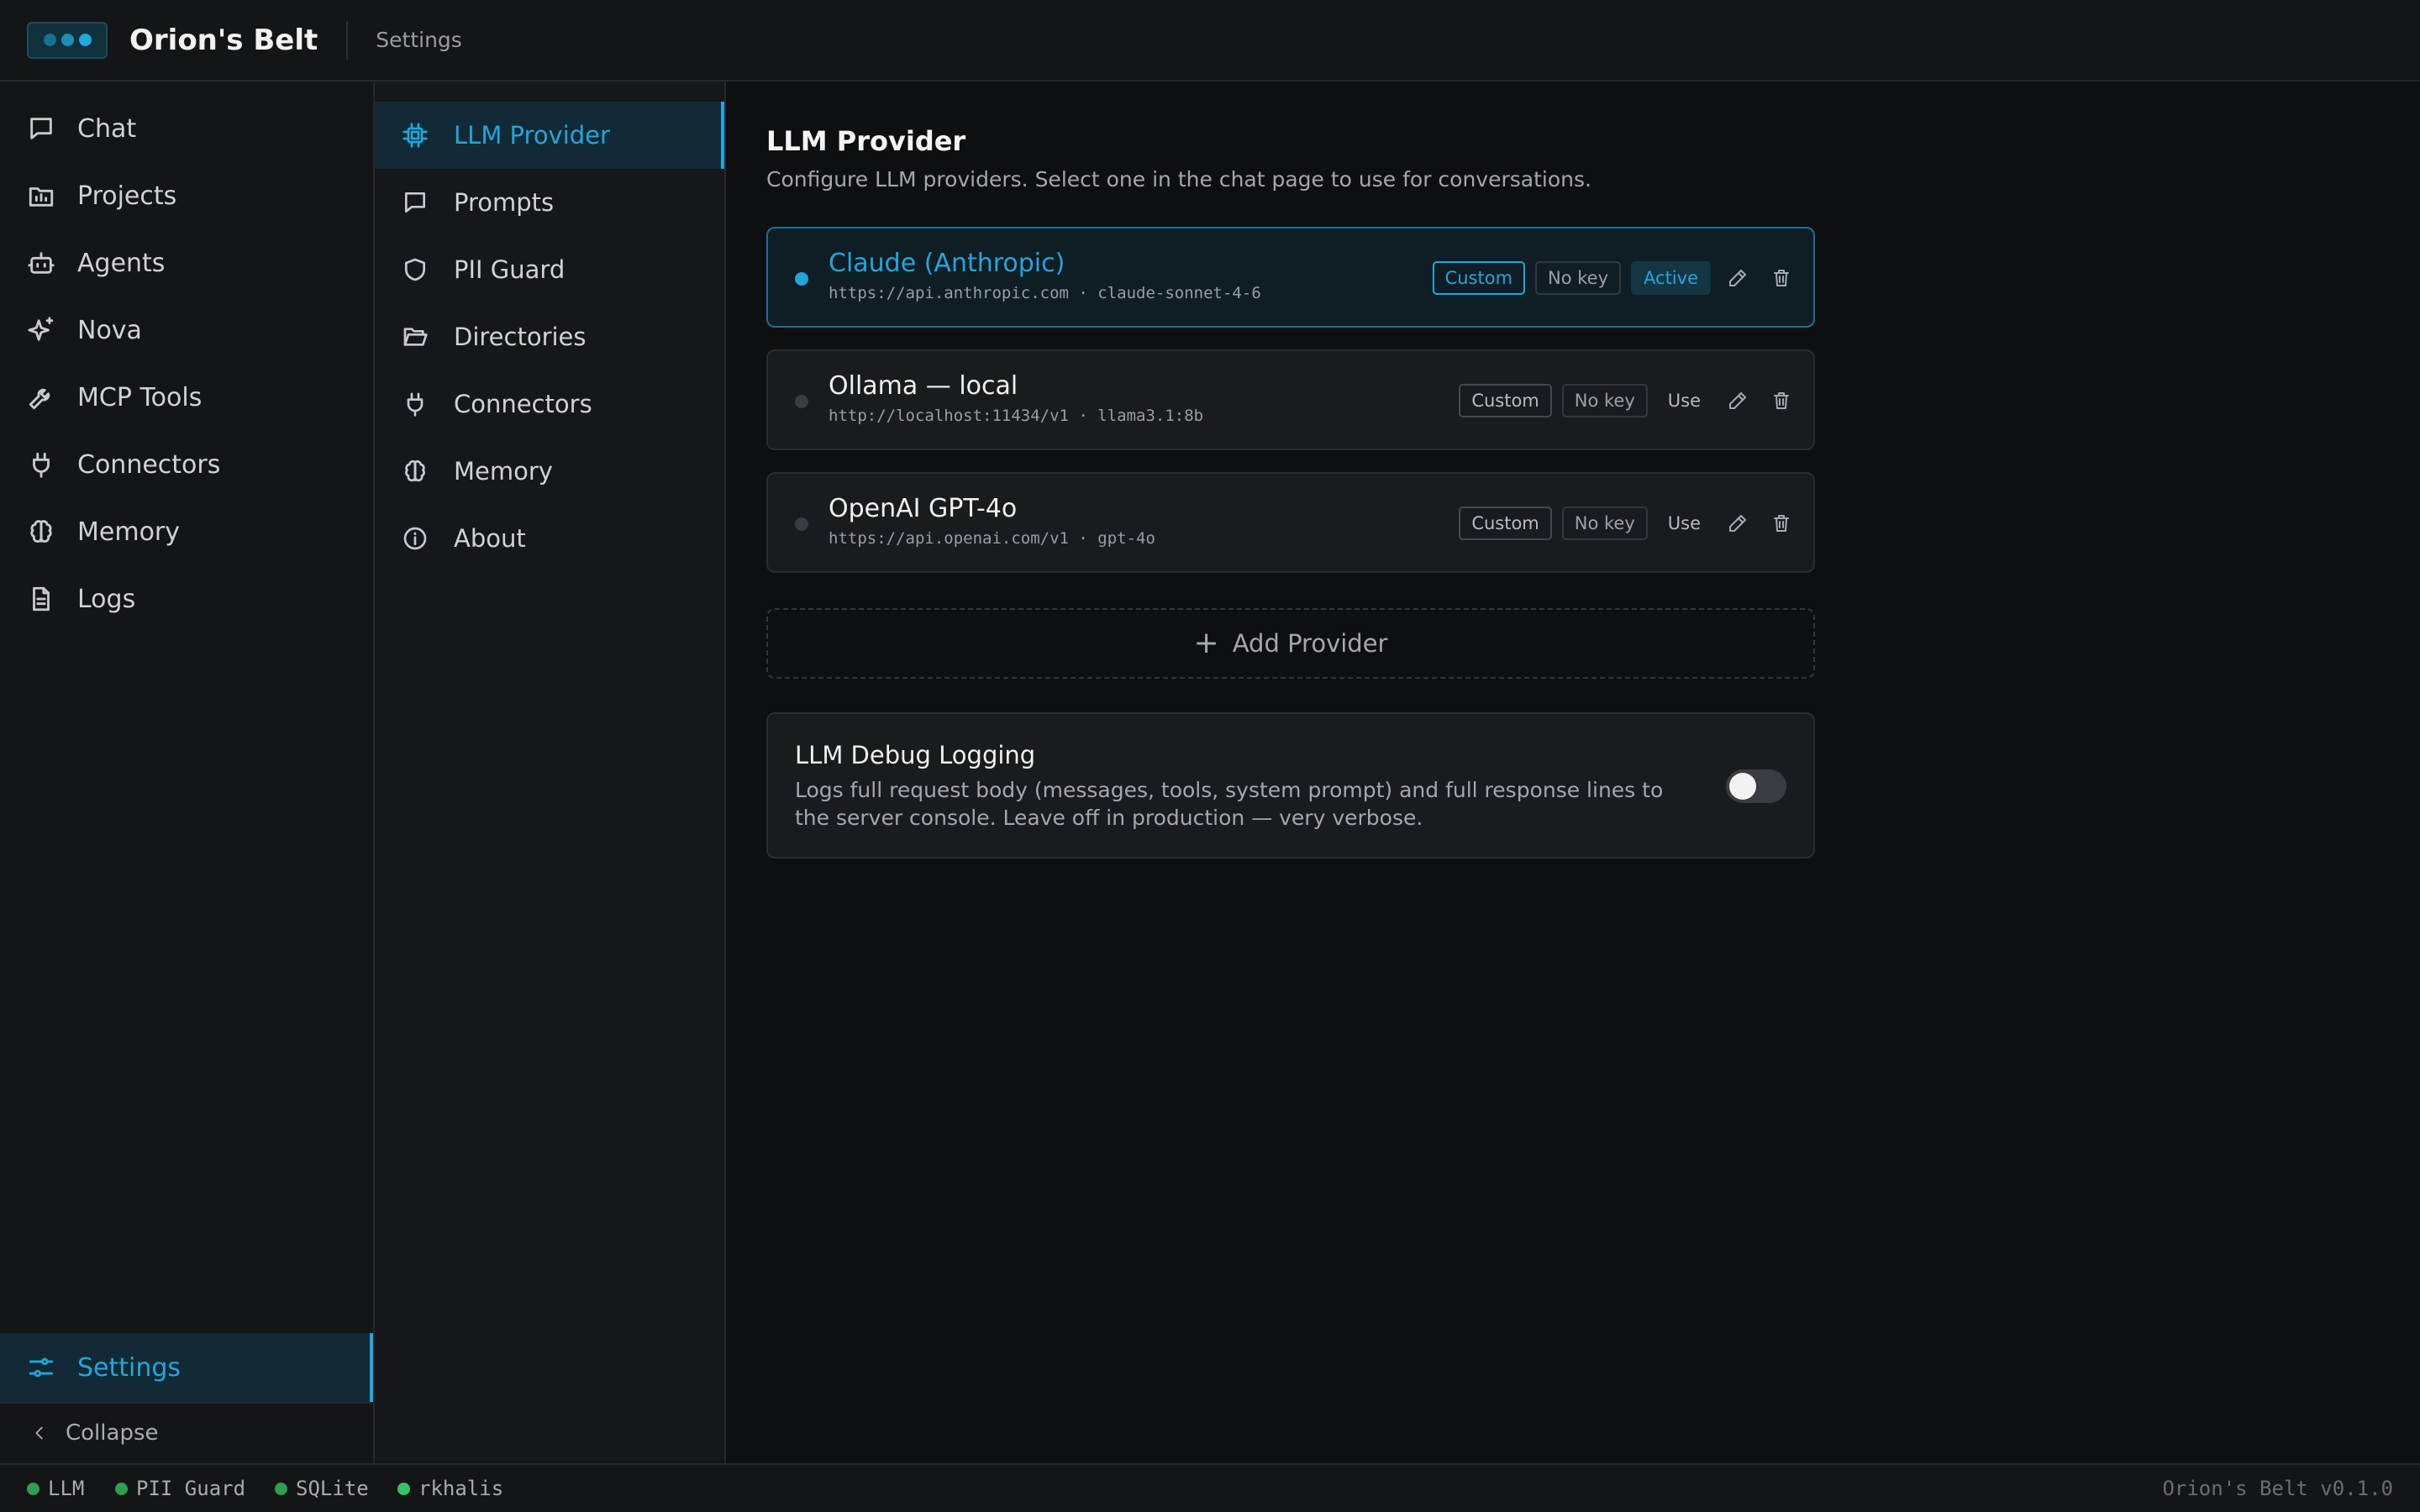  Describe the element at coordinates (42, 263) in the screenshot. I see `bot-icon` at that location.